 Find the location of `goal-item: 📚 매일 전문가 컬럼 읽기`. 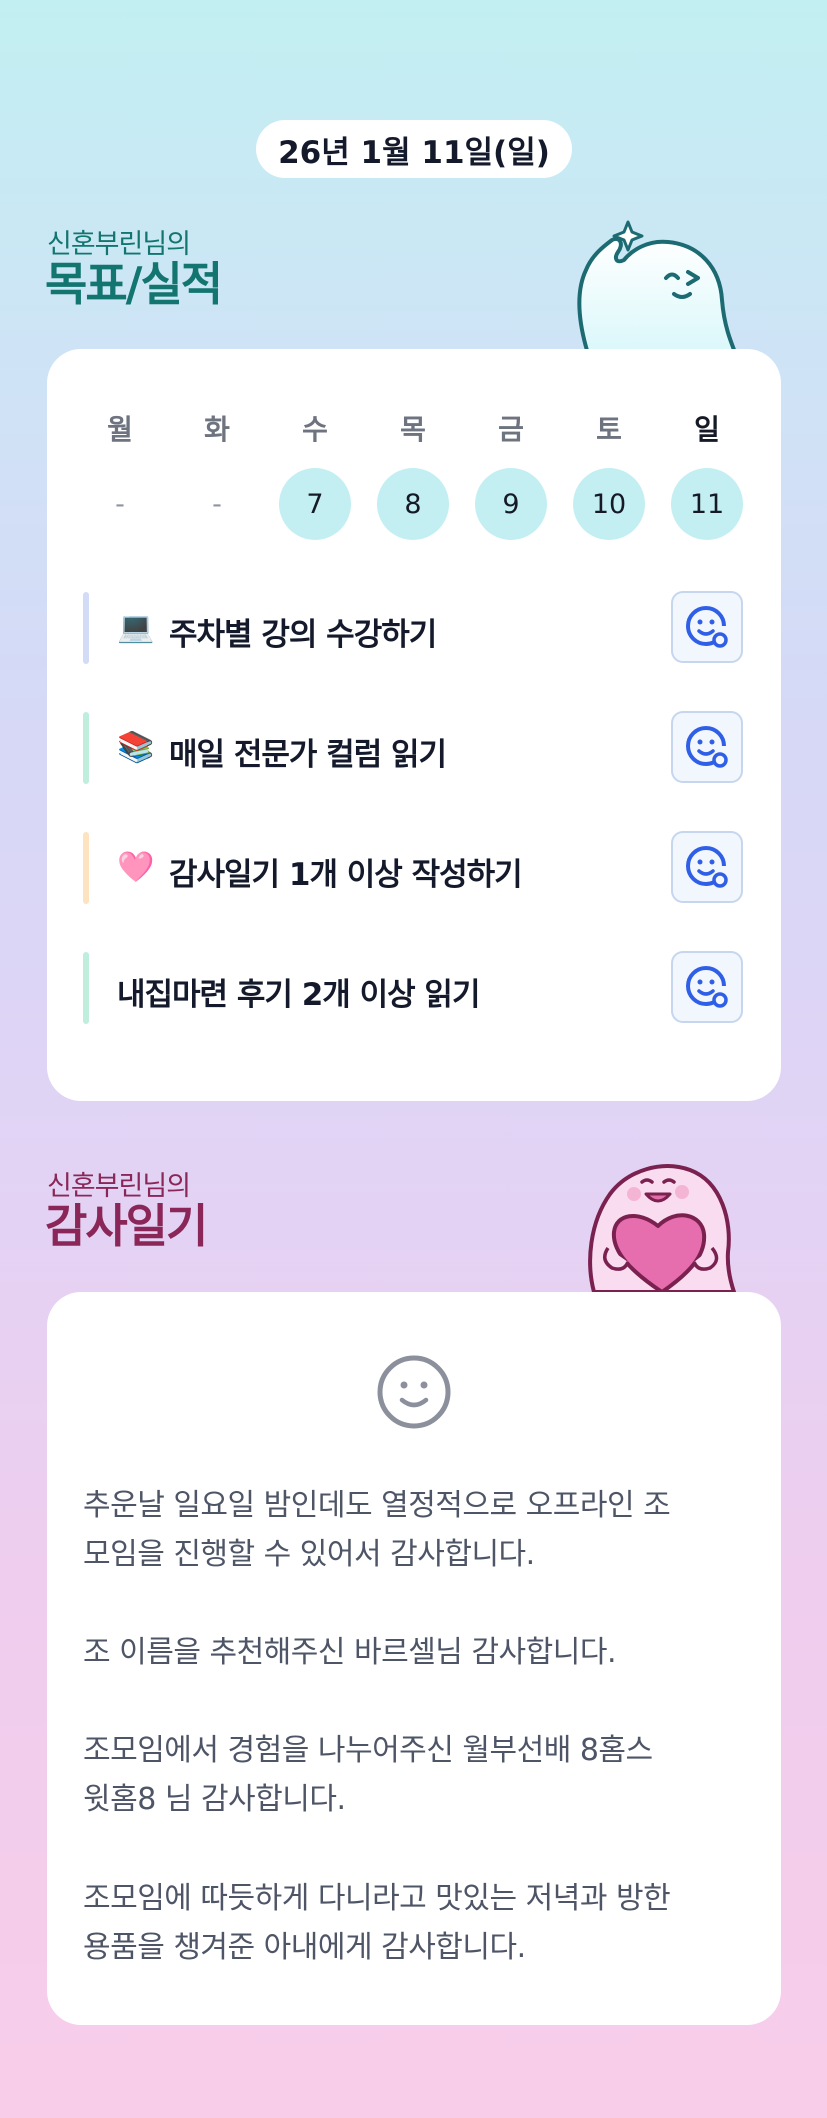

goal-item: 📚 매일 전문가 컬럼 읽기 is located at coordinates (413, 747).